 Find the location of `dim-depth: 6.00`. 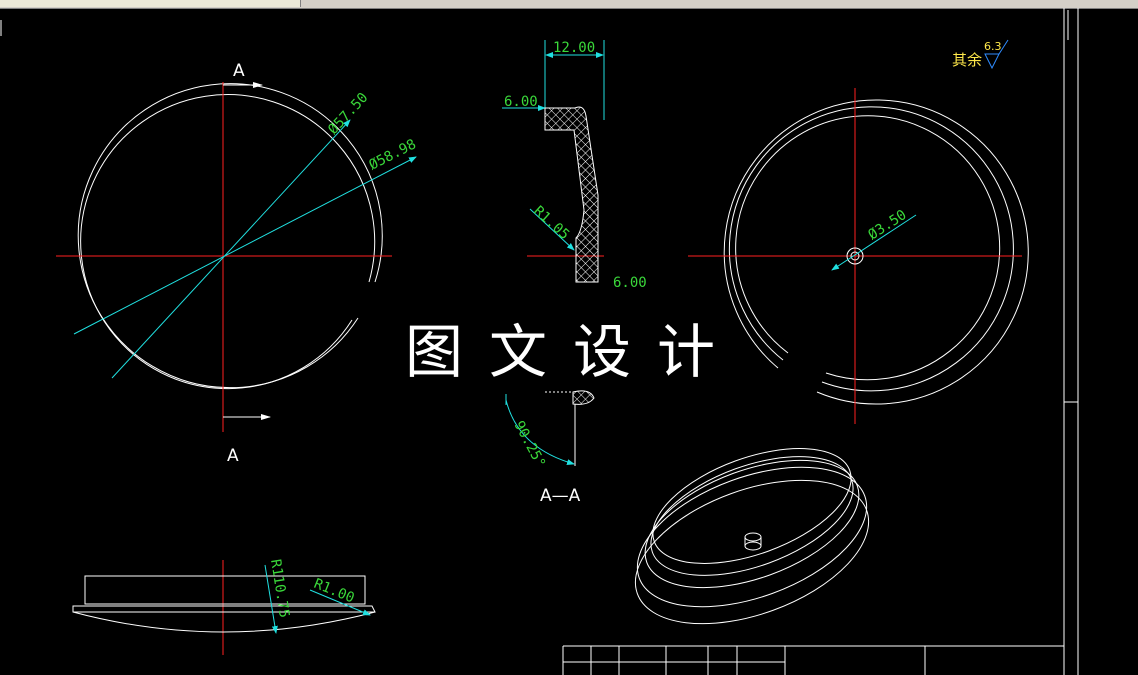

dim-depth: 6.00 is located at coordinates (521, 102).